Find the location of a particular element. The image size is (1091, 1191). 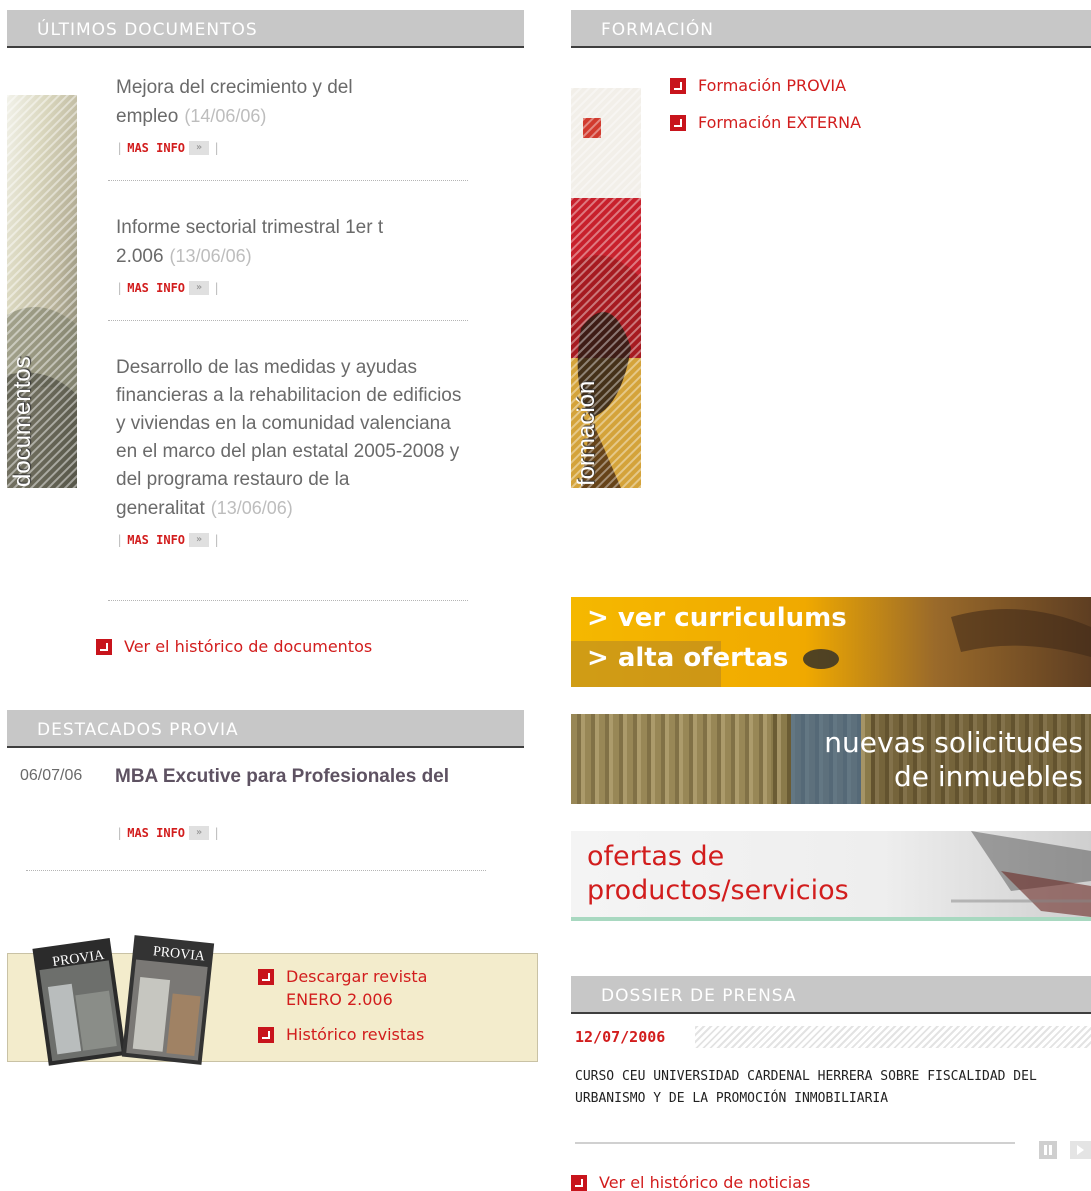

formacion-header-title: FORMACIÓN is located at coordinates (657, 30).